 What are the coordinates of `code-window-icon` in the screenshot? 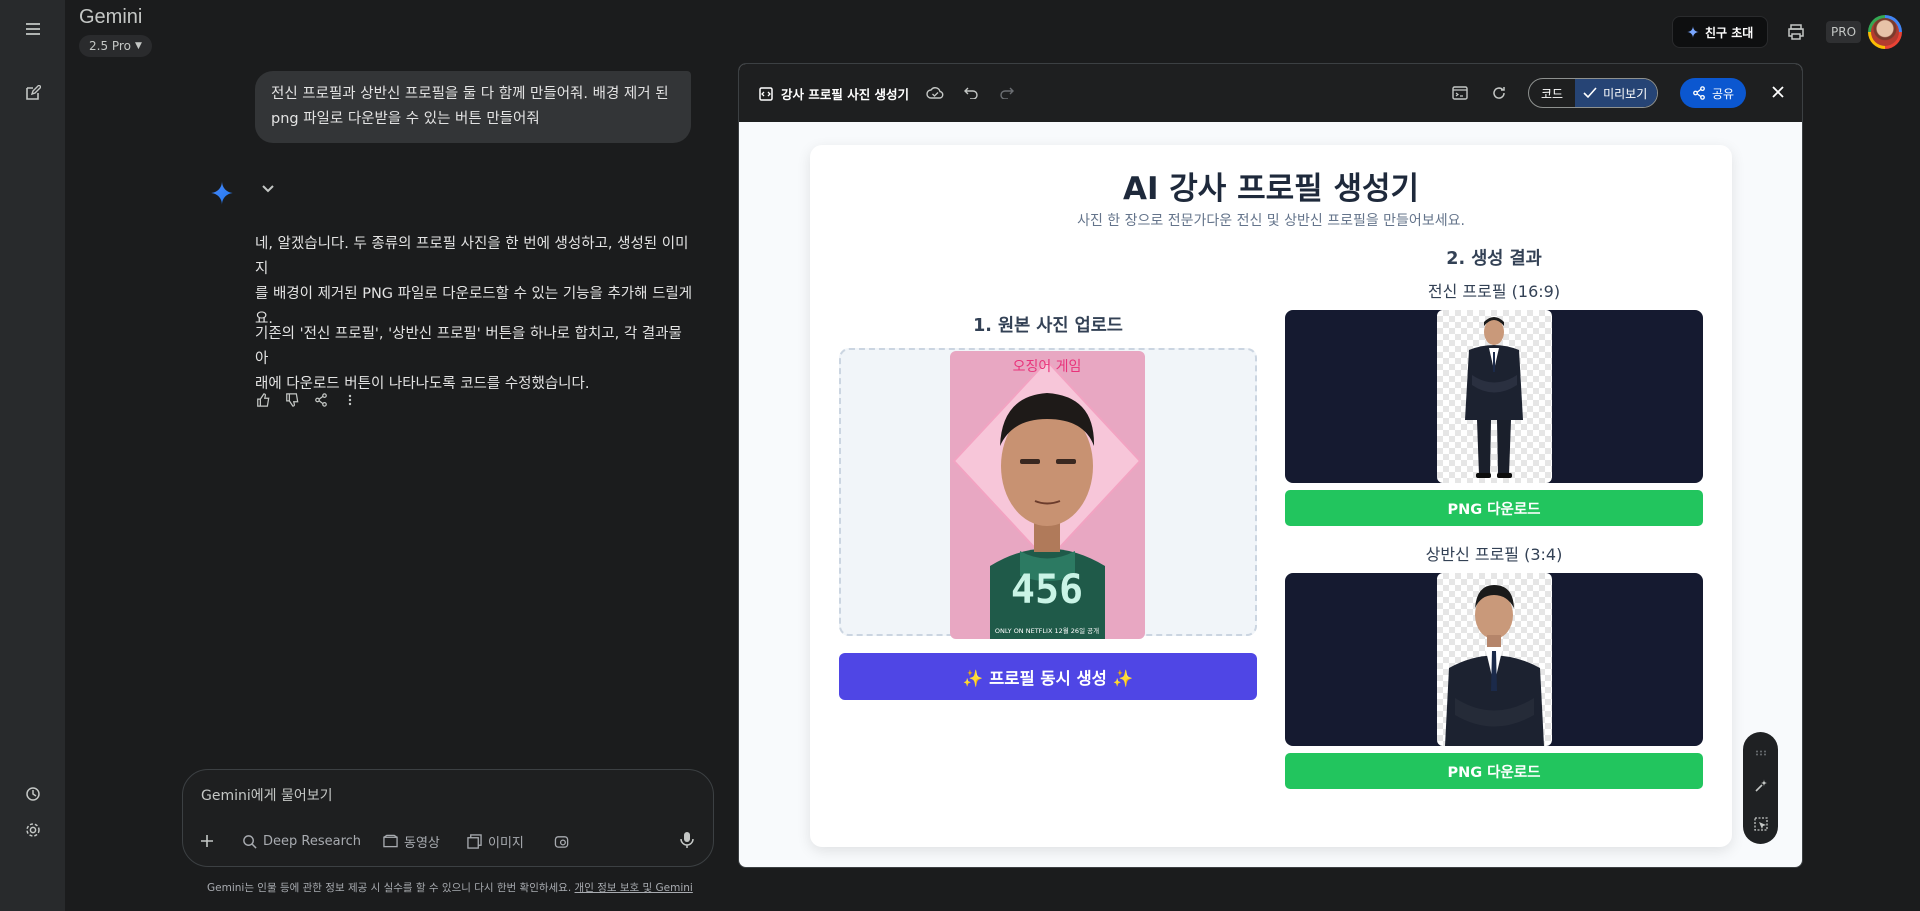 It's located at (766, 93).